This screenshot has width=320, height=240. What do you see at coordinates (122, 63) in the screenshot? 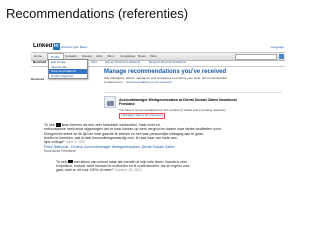
I see `subtab-ask: Ask for Recommendations` at bounding box center [122, 63].